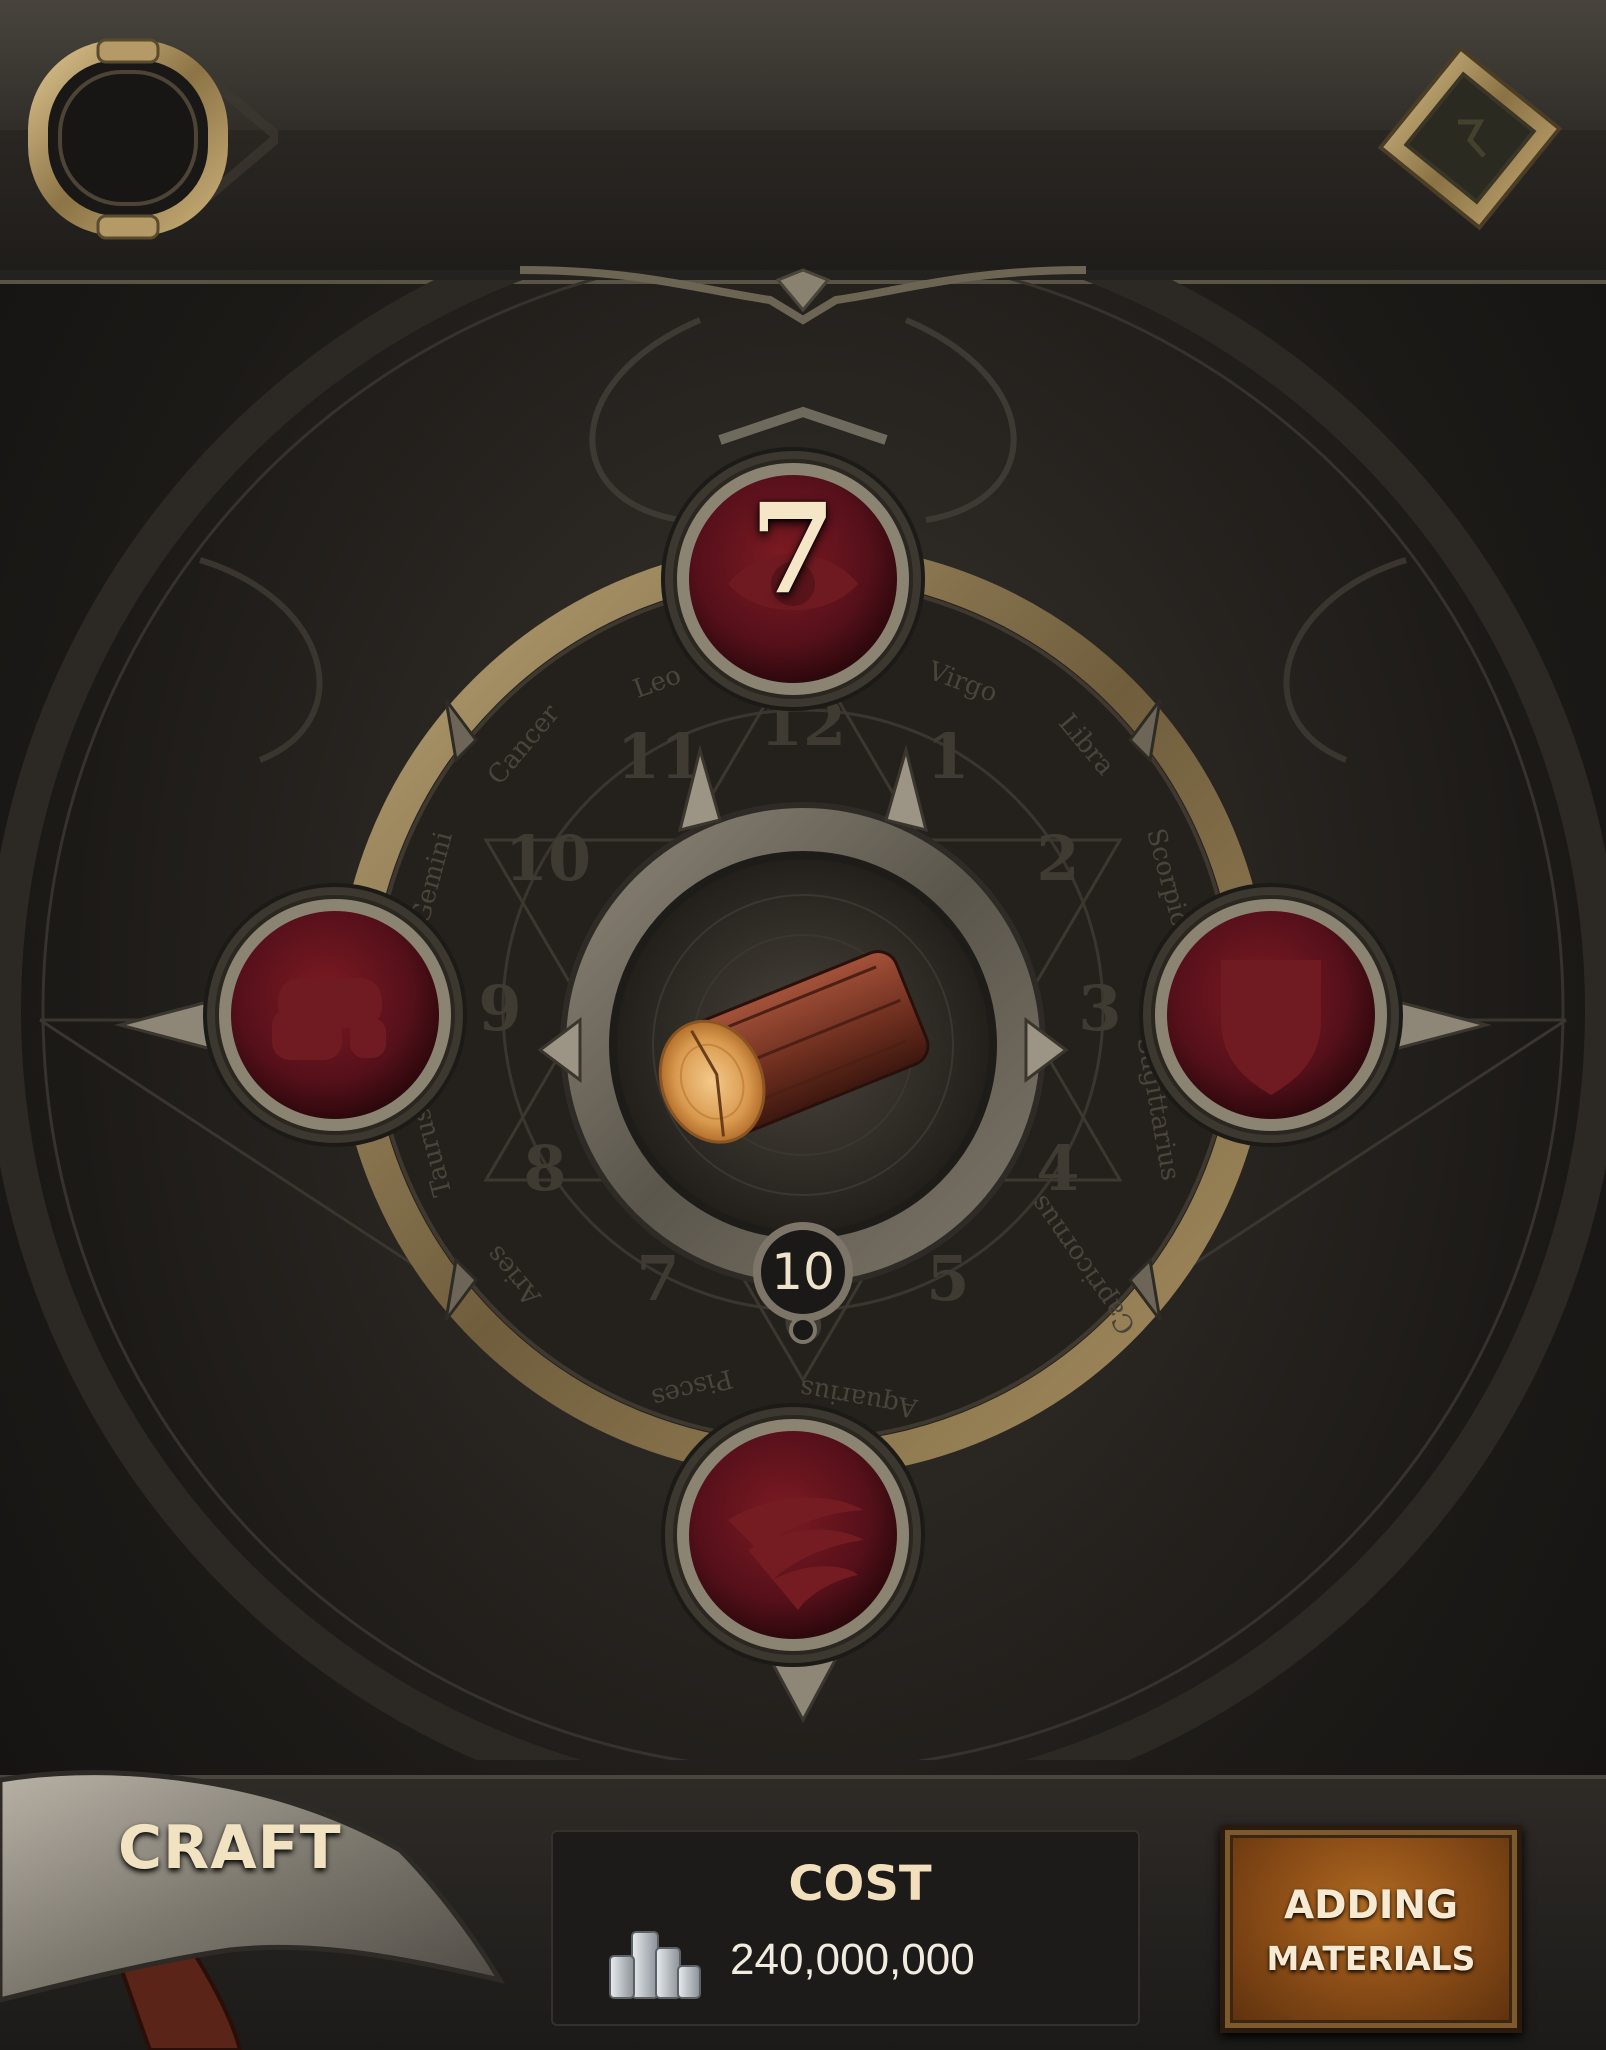 This screenshot has height=2050, width=1606. What do you see at coordinates (947, 756) in the screenshot?
I see `dial-number: 1` at bounding box center [947, 756].